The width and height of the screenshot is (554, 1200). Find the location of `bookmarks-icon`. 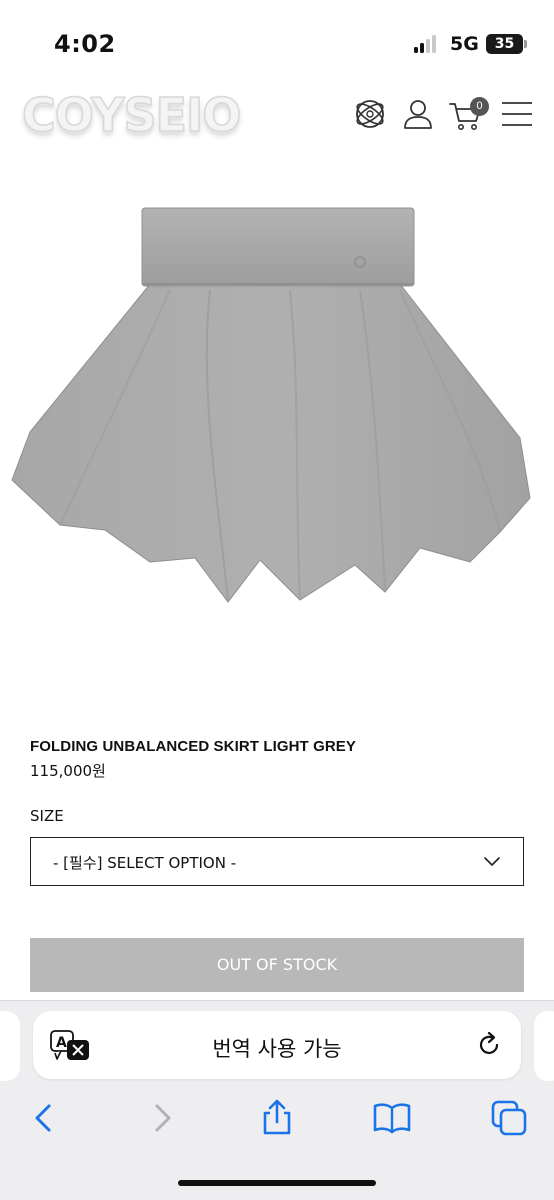

bookmarks-icon is located at coordinates (392, 1118).